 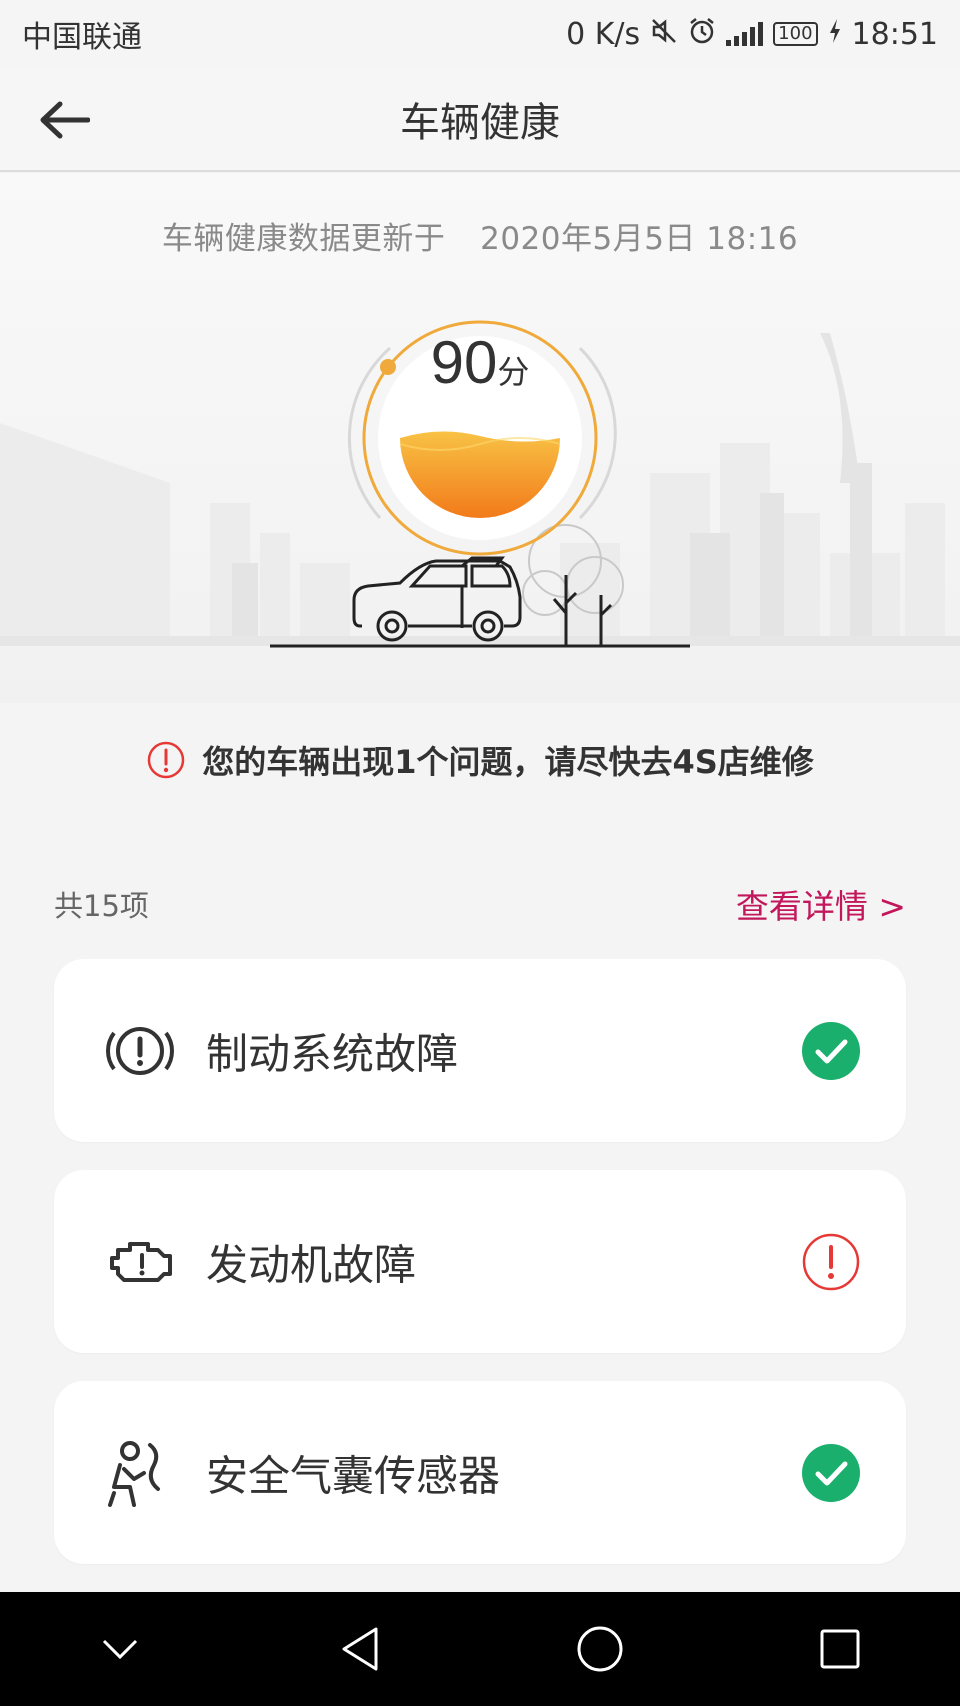 What do you see at coordinates (480, 1649) in the screenshot?
I see `system-nav-bar` at bounding box center [480, 1649].